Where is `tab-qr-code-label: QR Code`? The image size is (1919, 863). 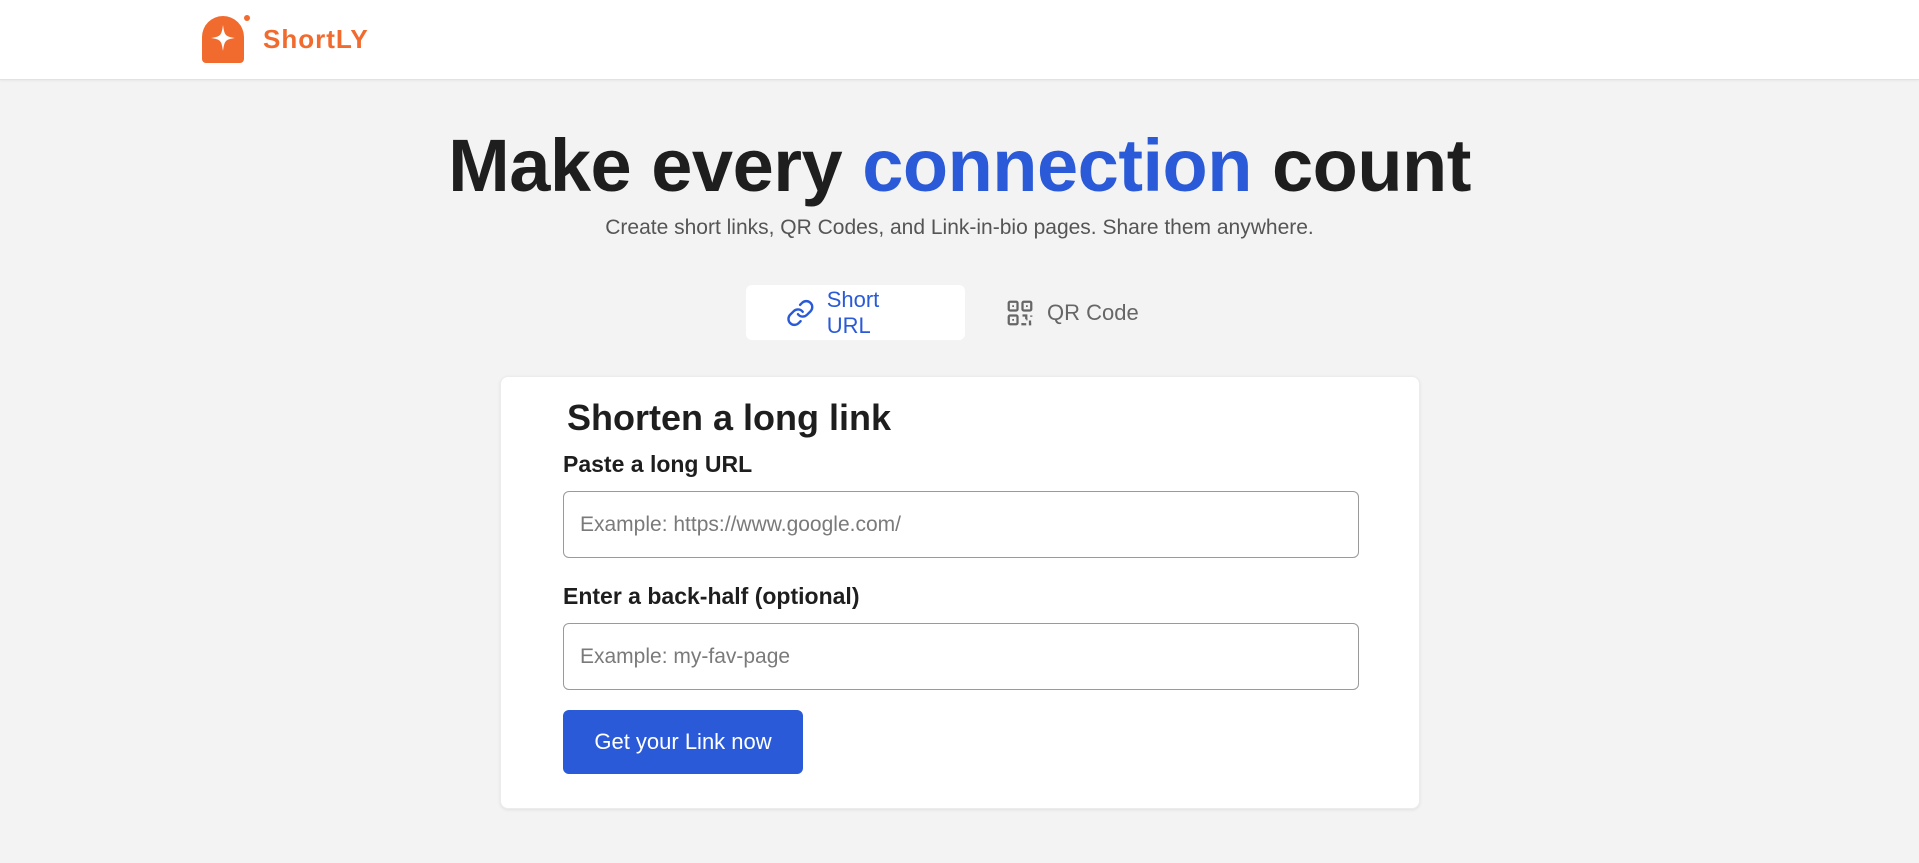
tab-qr-code-label: QR Code is located at coordinates (1093, 312).